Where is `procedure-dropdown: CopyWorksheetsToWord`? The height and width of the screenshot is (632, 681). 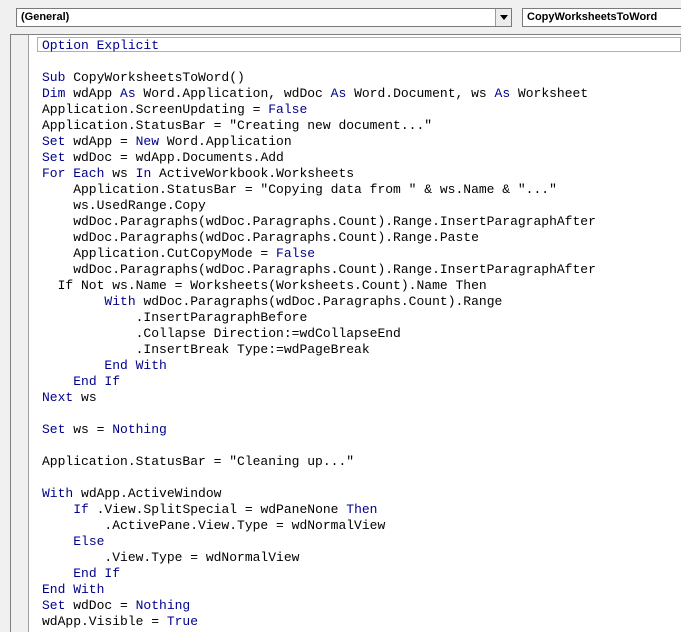 procedure-dropdown: CopyWorksheetsToWord is located at coordinates (601, 17).